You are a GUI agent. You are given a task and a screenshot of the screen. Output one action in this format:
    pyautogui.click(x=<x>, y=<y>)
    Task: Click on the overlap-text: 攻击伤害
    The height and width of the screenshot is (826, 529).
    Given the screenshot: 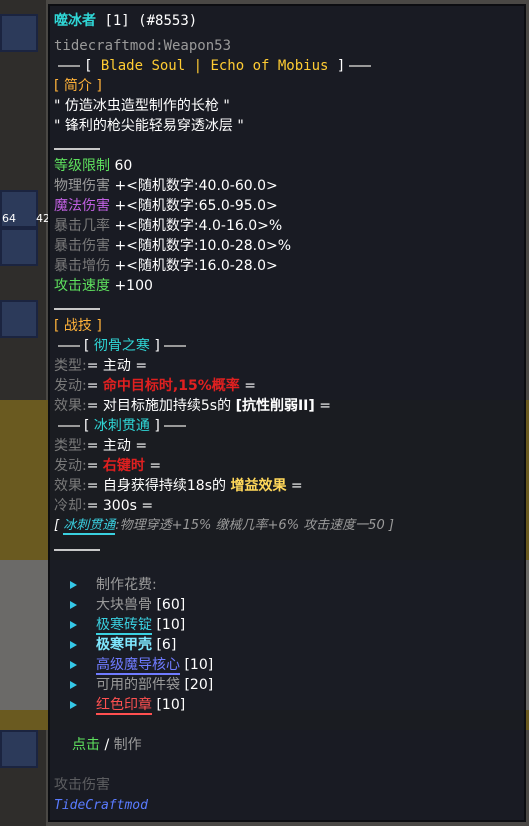 What is the action you would take?
    pyautogui.click(x=82, y=785)
    